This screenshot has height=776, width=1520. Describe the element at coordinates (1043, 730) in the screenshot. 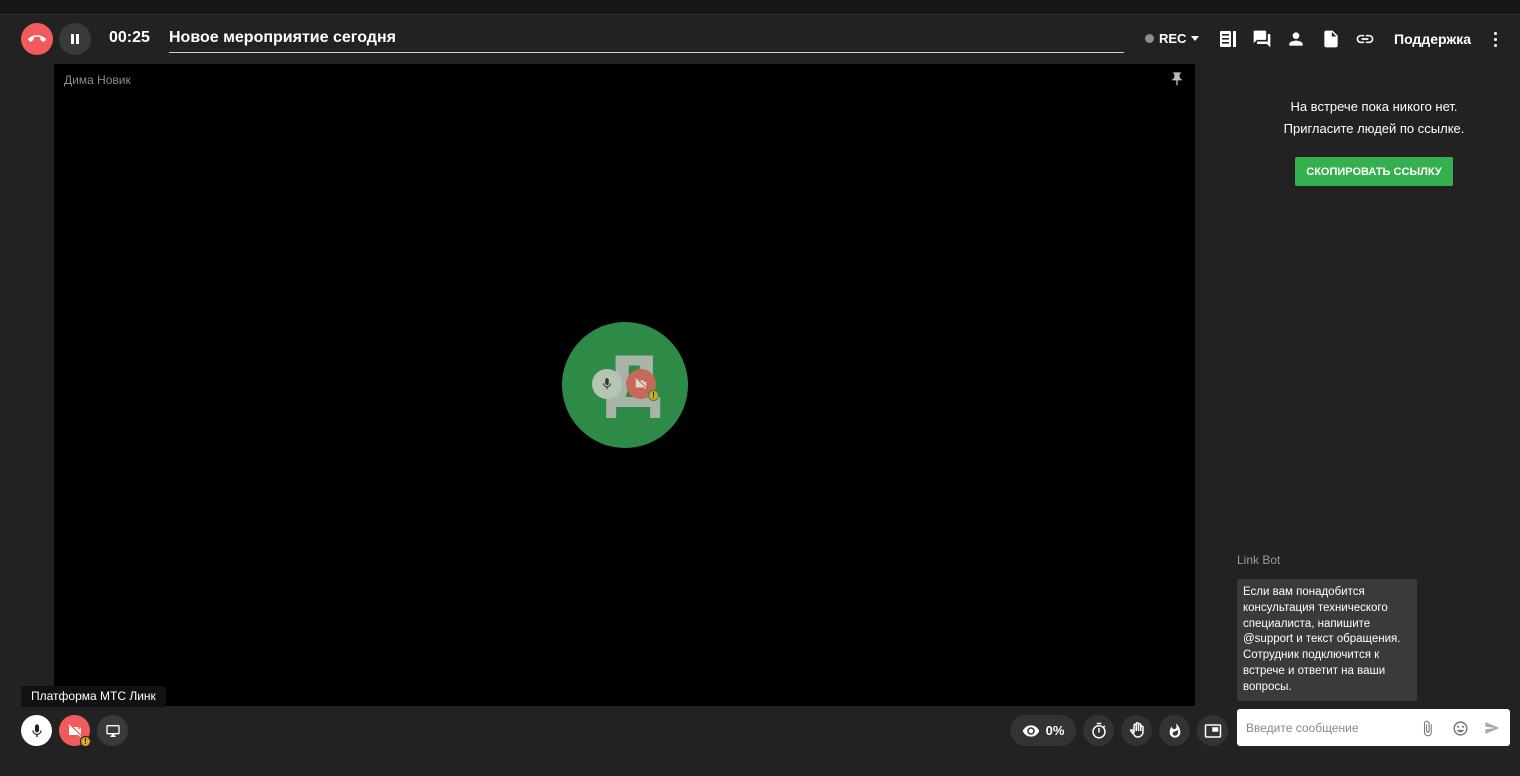

I see `viewers-indicator: 0%` at that location.